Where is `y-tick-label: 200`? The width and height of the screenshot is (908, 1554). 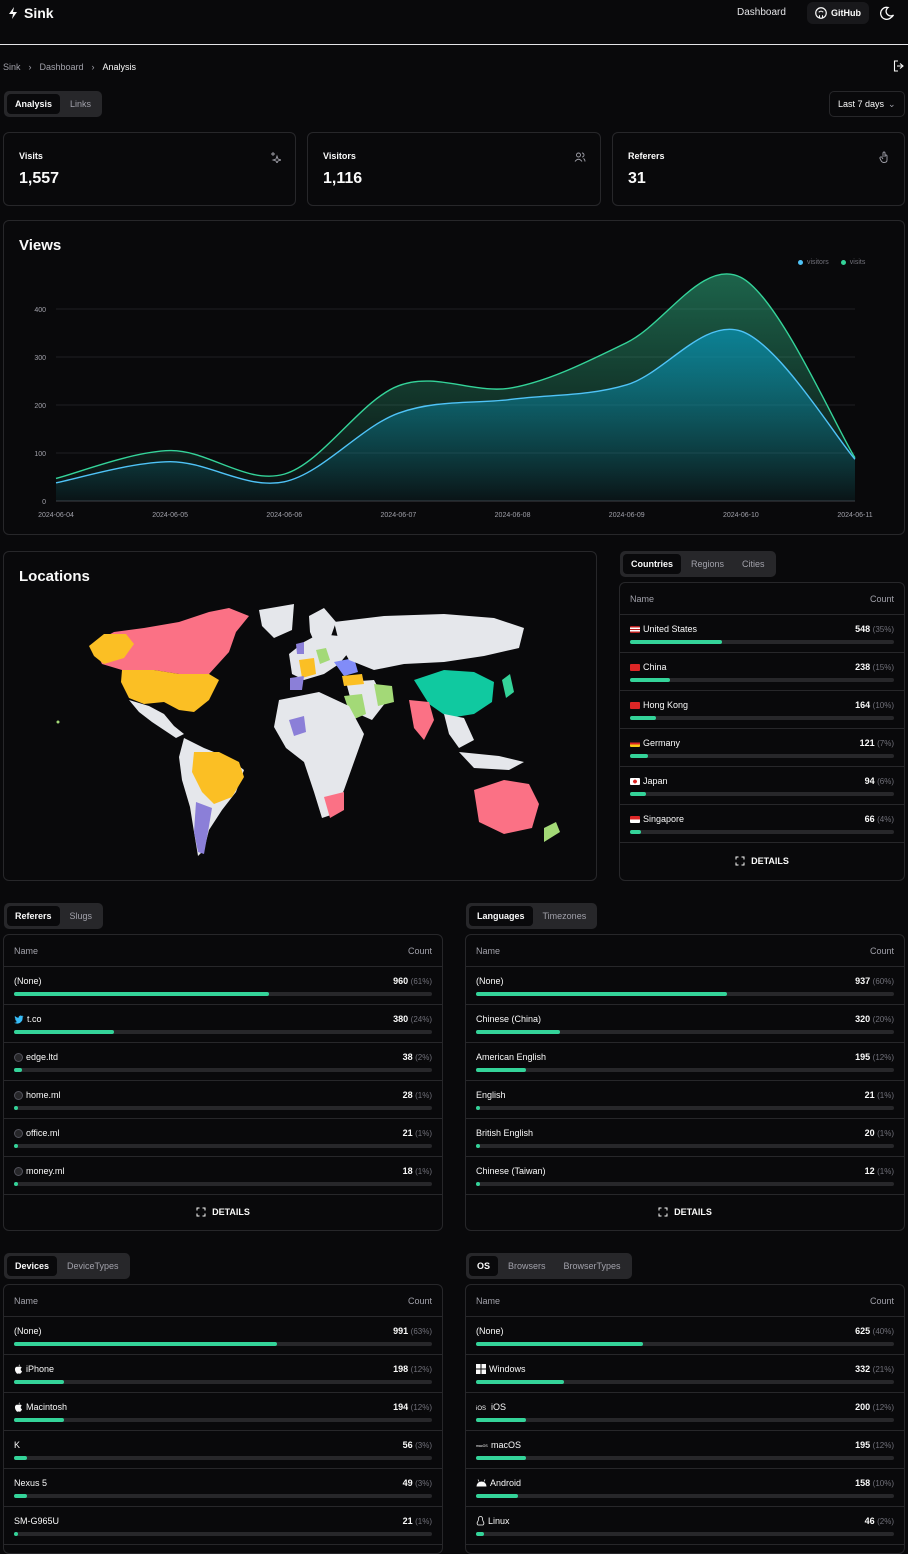
y-tick-label: 200 is located at coordinates (40, 406).